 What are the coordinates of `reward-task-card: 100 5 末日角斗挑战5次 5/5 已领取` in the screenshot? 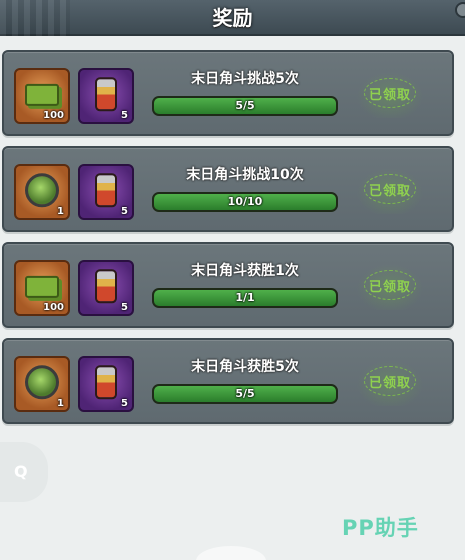 It's located at (228, 93).